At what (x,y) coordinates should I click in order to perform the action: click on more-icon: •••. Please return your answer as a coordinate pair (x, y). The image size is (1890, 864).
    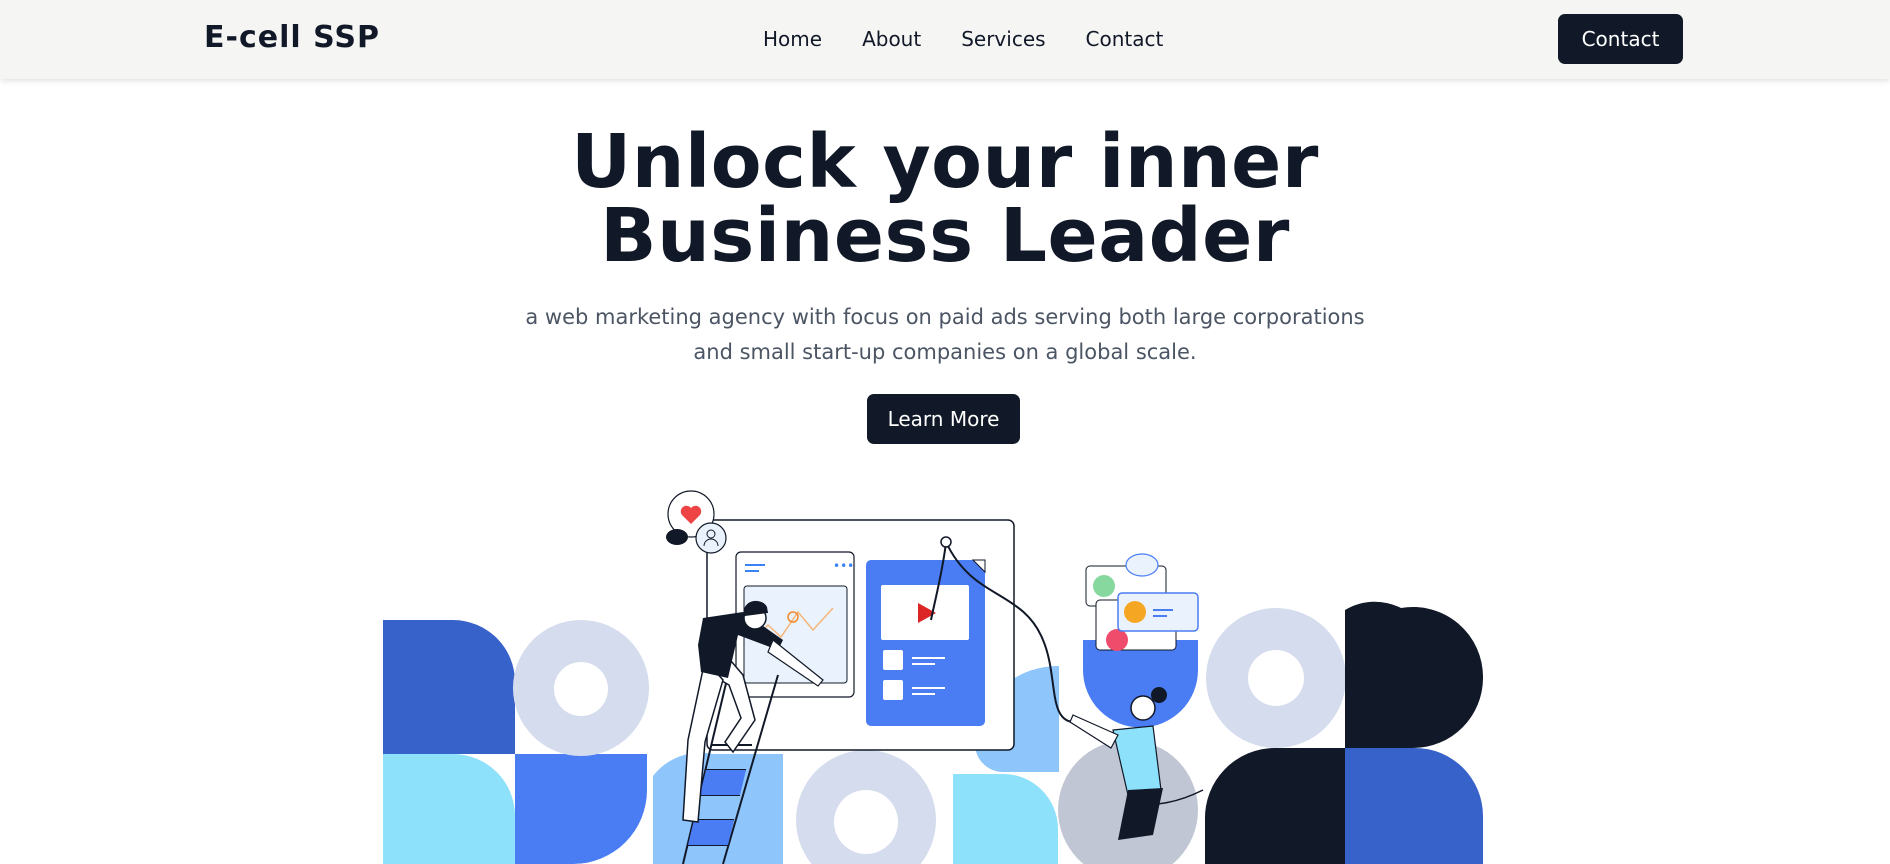
    Looking at the image, I should click on (843, 566).